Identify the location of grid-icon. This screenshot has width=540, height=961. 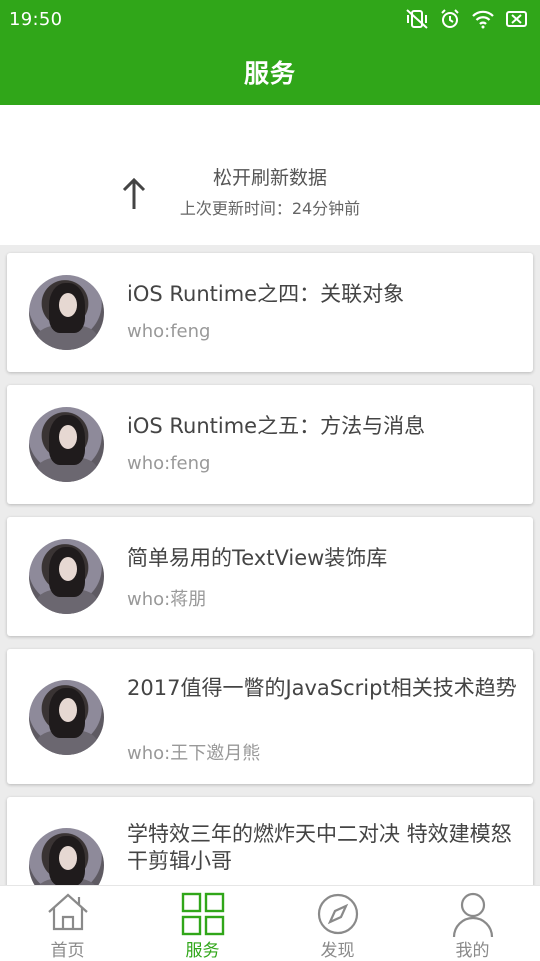
(202, 914).